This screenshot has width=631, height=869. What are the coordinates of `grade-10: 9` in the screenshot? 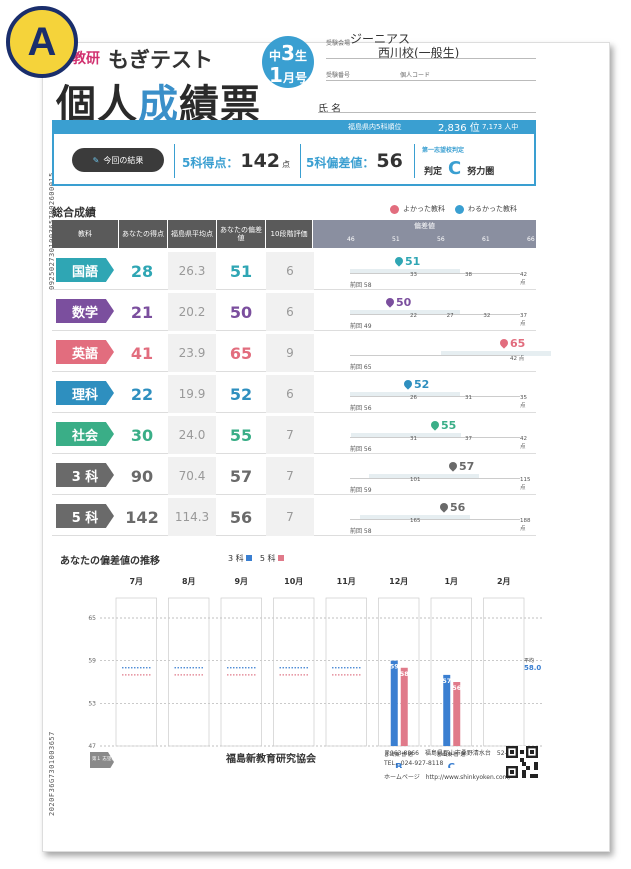 It's located at (290, 353).